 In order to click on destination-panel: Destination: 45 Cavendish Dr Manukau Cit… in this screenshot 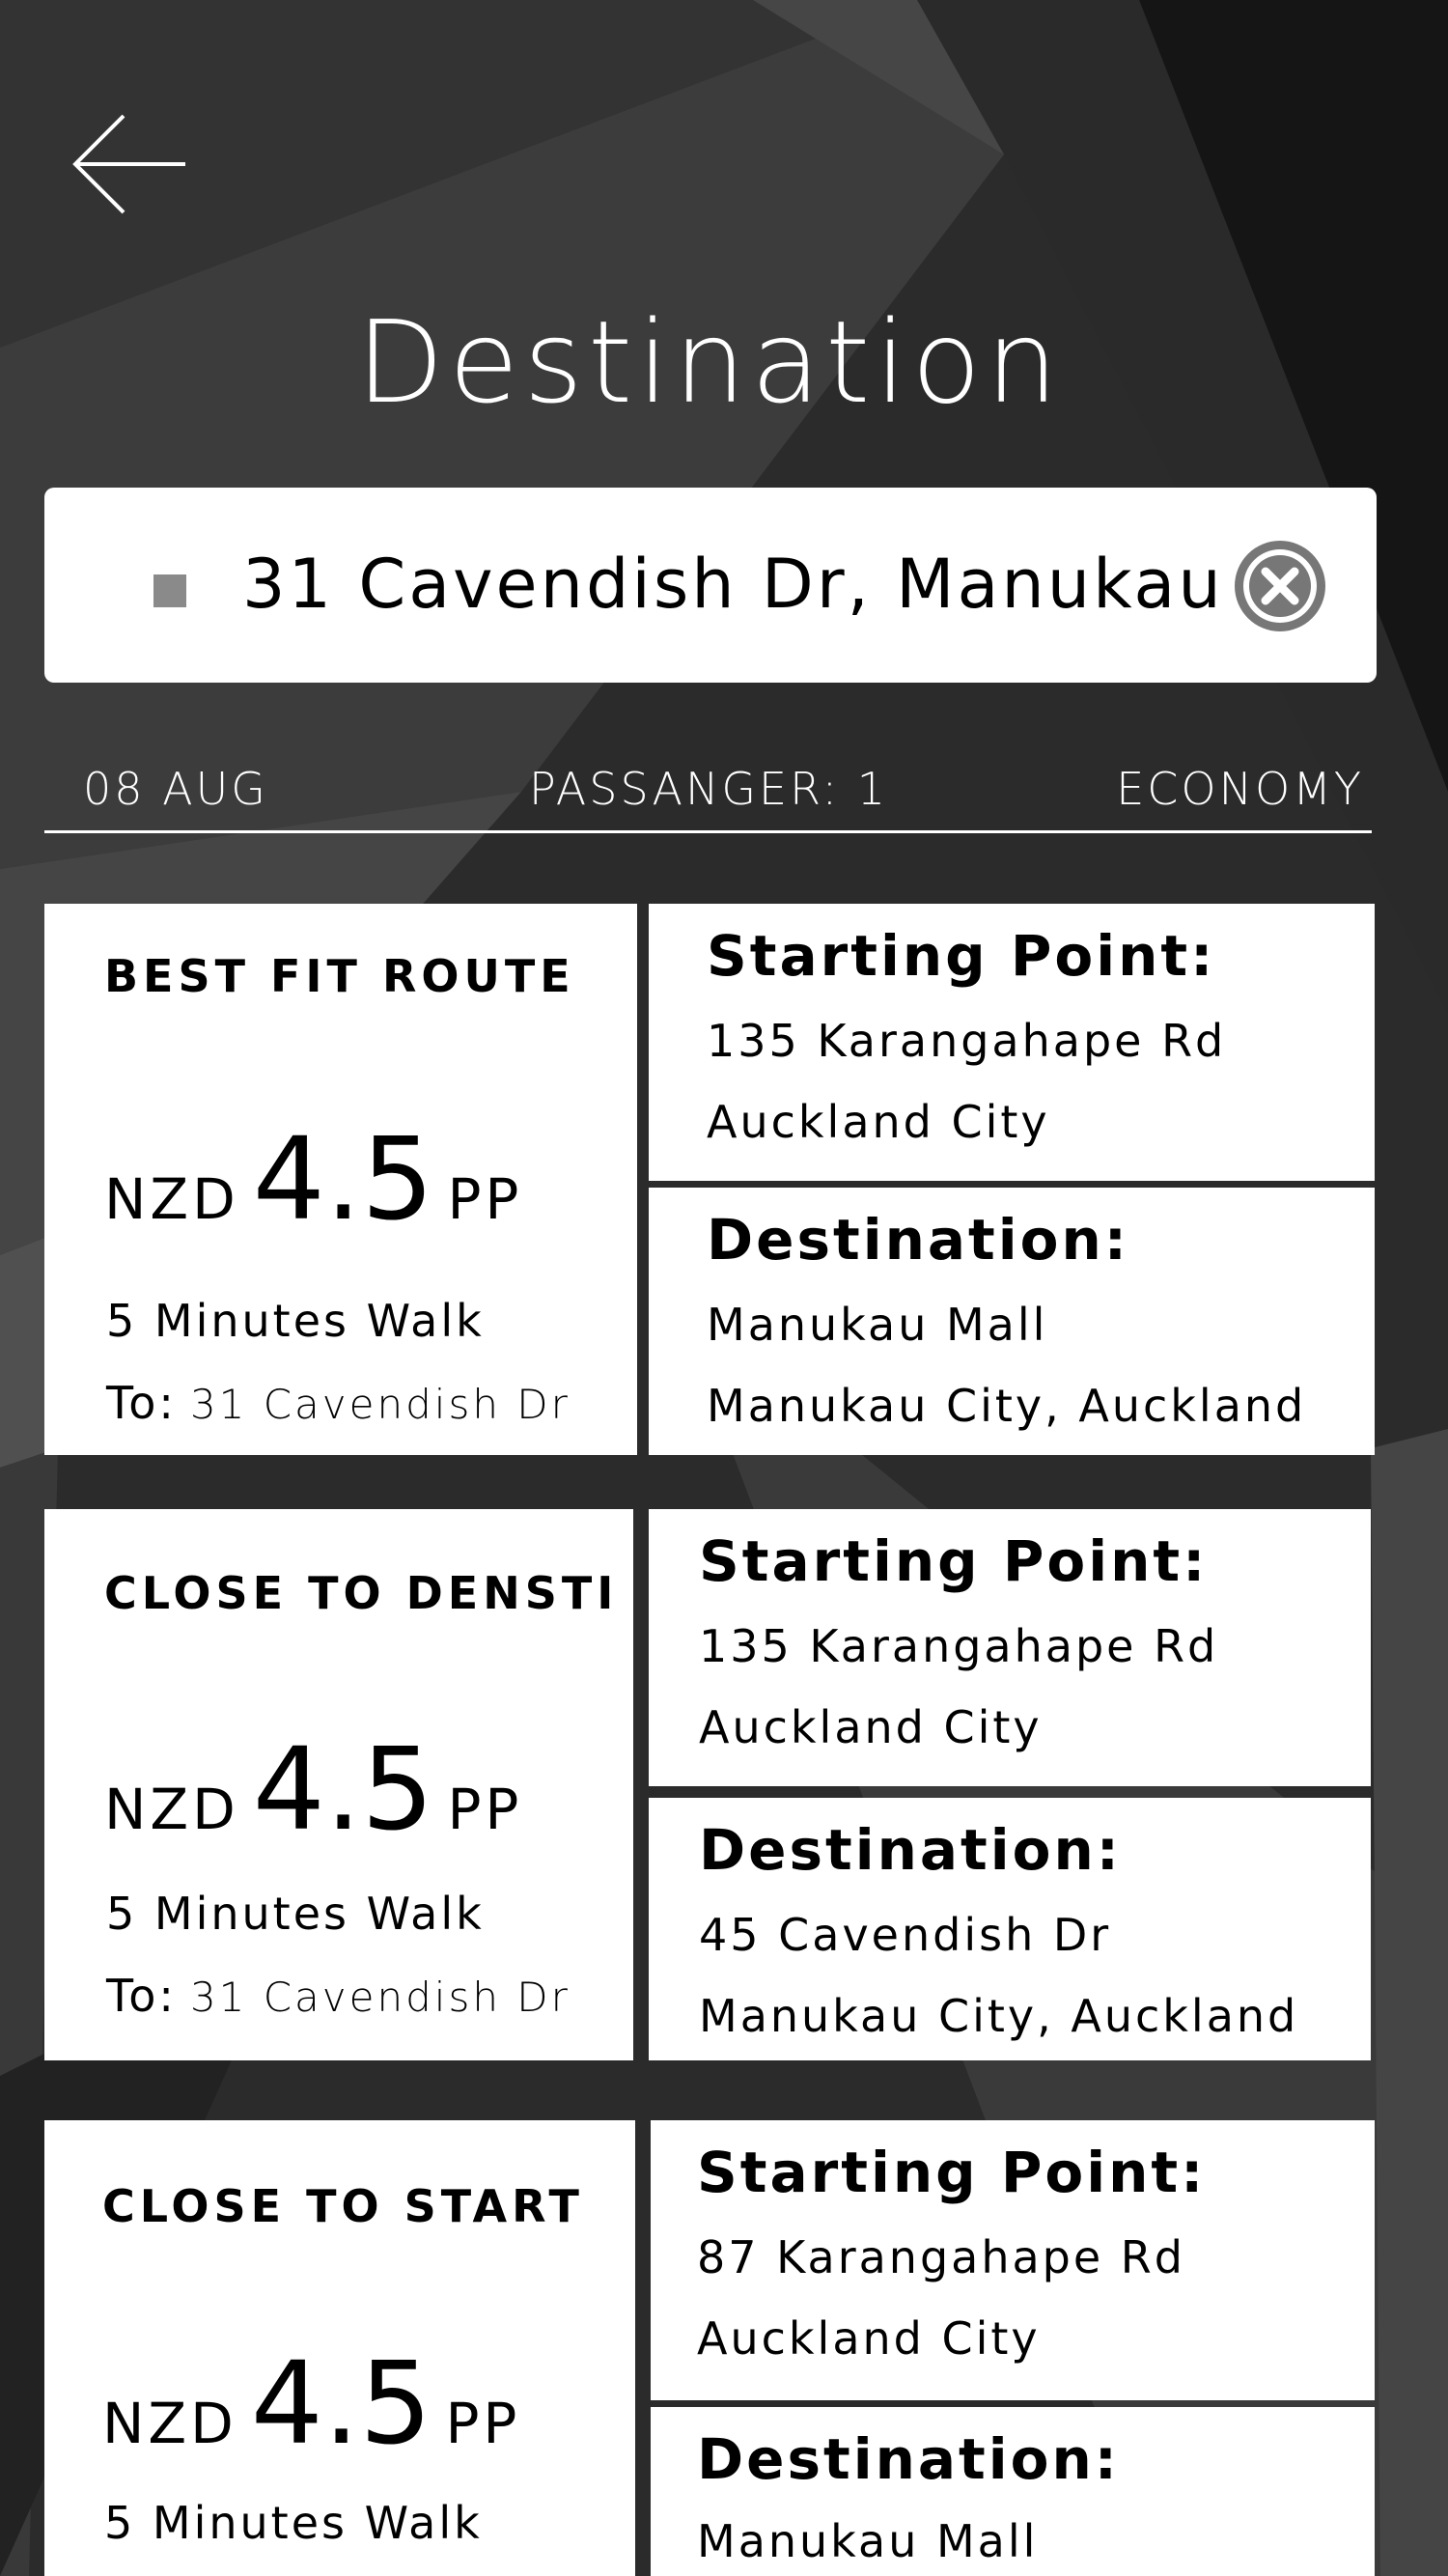, I will do `click(1010, 1929)`.